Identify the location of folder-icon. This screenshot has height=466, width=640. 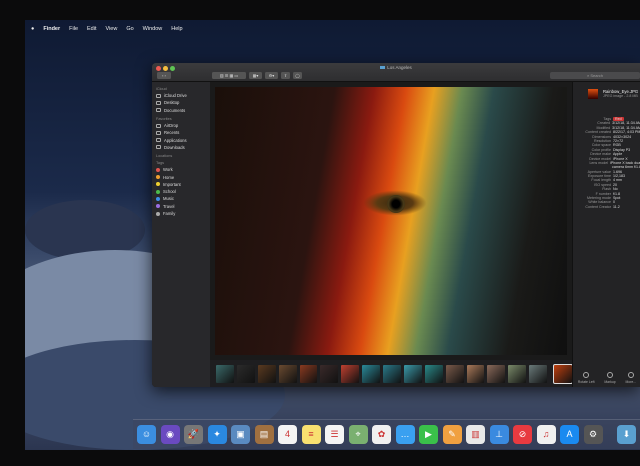
(383, 67).